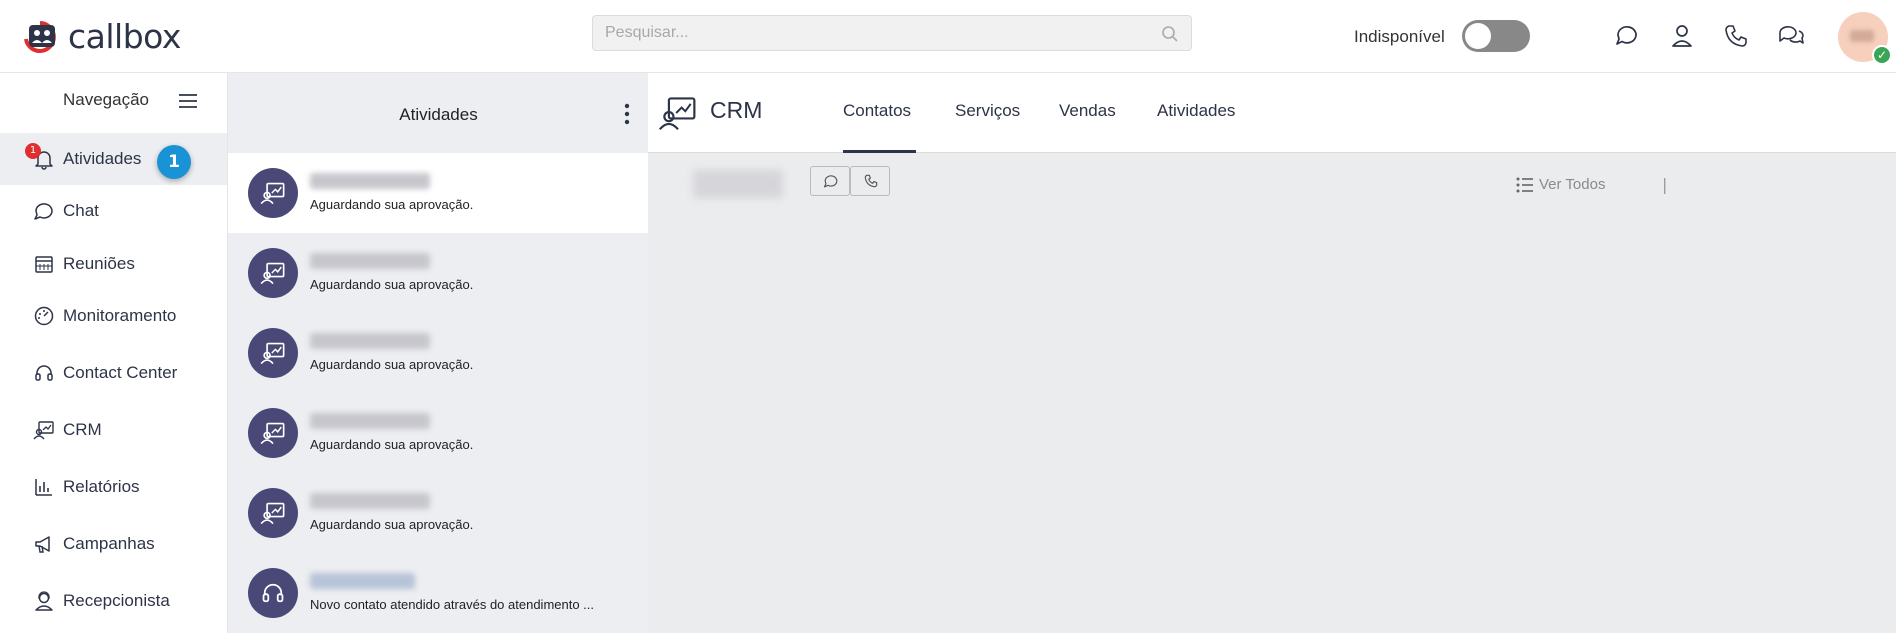 This screenshot has width=1896, height=633. What do you see at coordinates (120, 315) in the screenshot?
I see `sidebar-item-label: Monitoramento` at bounding box center [120, 315].